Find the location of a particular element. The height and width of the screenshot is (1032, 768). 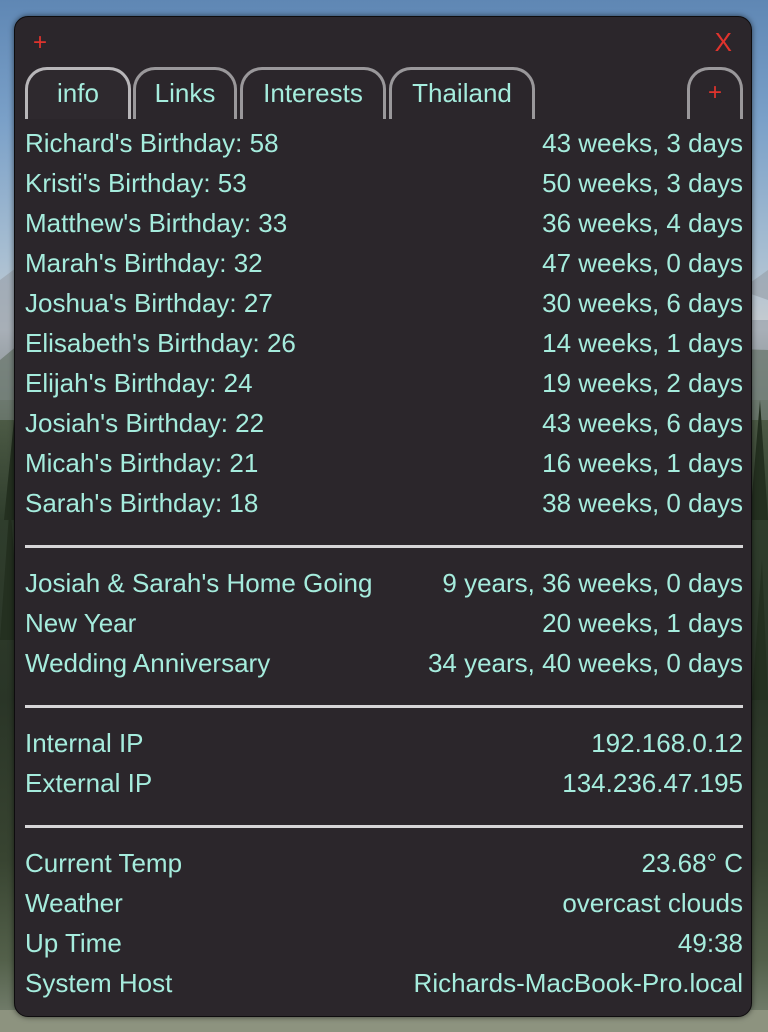

list-item: New Year 20 weeks, 1 days is located at coordinates (384, 623).